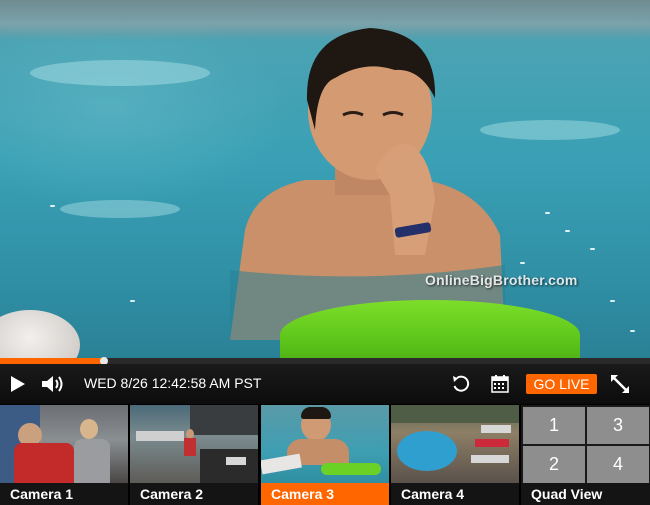  I want to click on quad-view-grid: 1 3 2 4, so click(585, 444).